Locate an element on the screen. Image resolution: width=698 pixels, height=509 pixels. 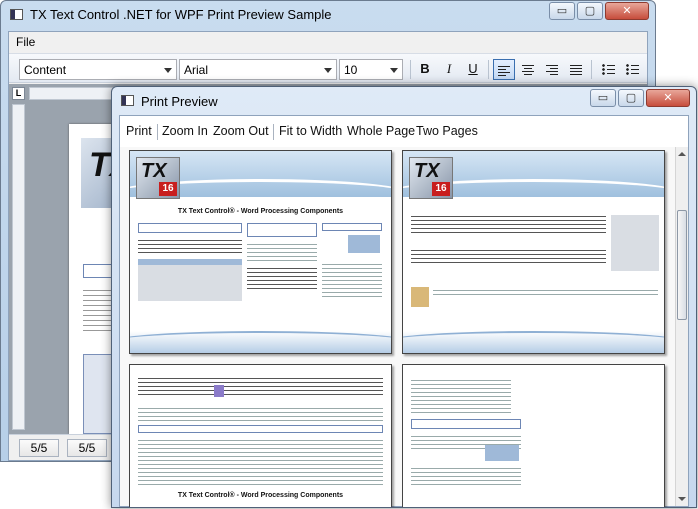
app-icon is located at coordinates (16, 14).